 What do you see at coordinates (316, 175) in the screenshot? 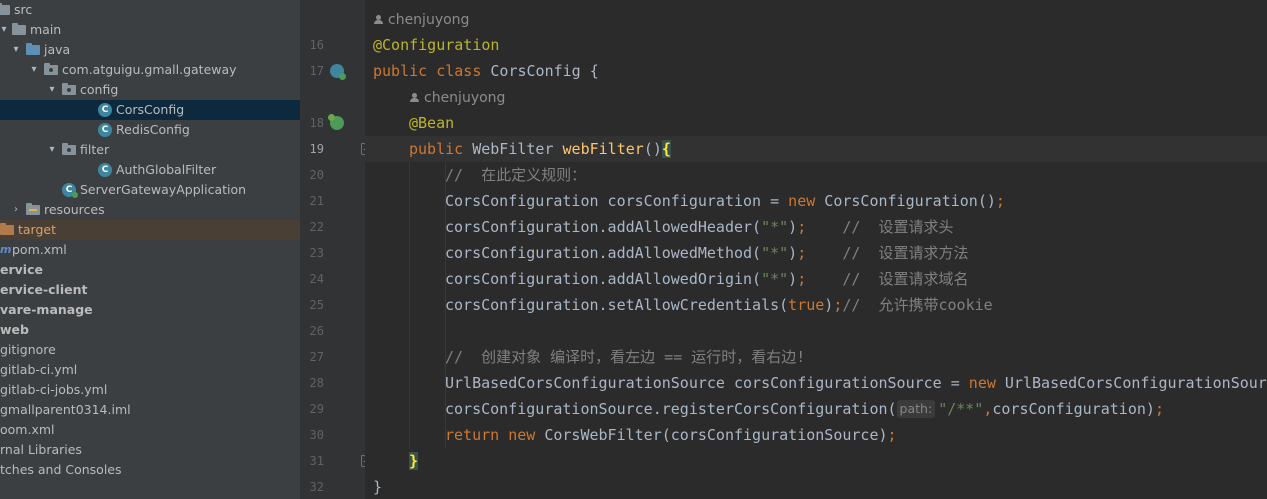
I see `line-number: 20` at bounding box center [316, 175].